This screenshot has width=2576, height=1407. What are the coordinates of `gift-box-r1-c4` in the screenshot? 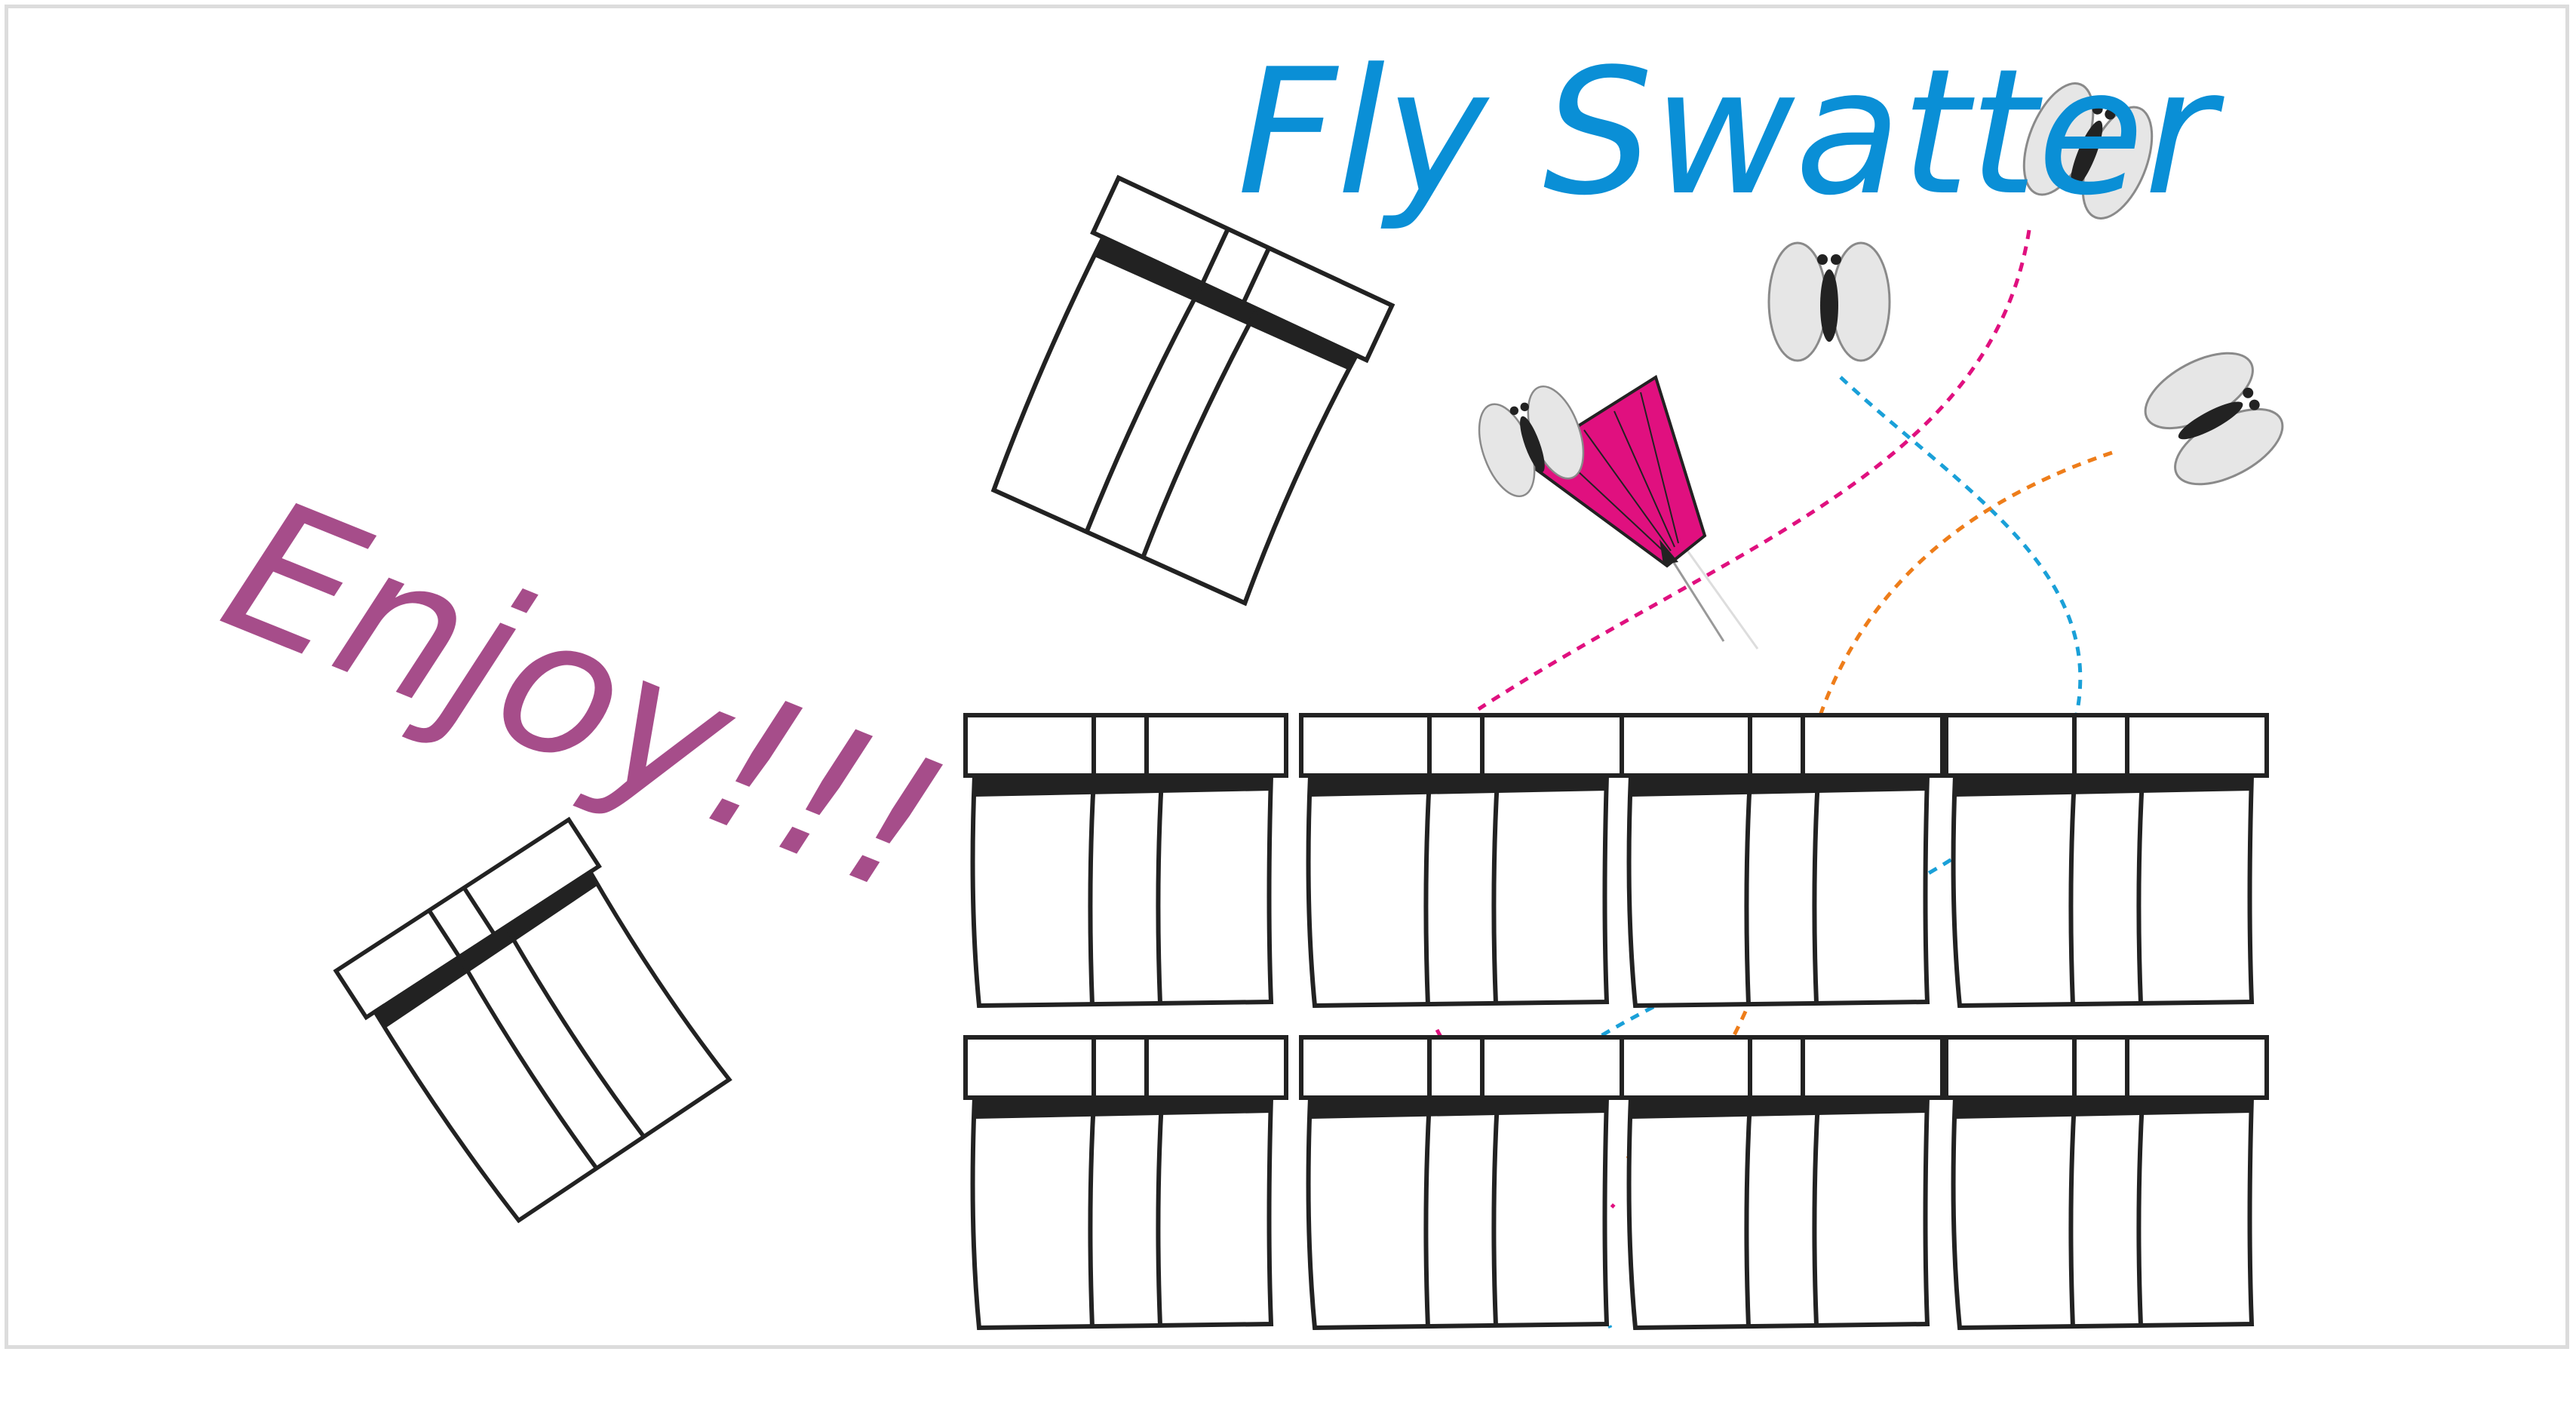 It's located at (2106, 860).